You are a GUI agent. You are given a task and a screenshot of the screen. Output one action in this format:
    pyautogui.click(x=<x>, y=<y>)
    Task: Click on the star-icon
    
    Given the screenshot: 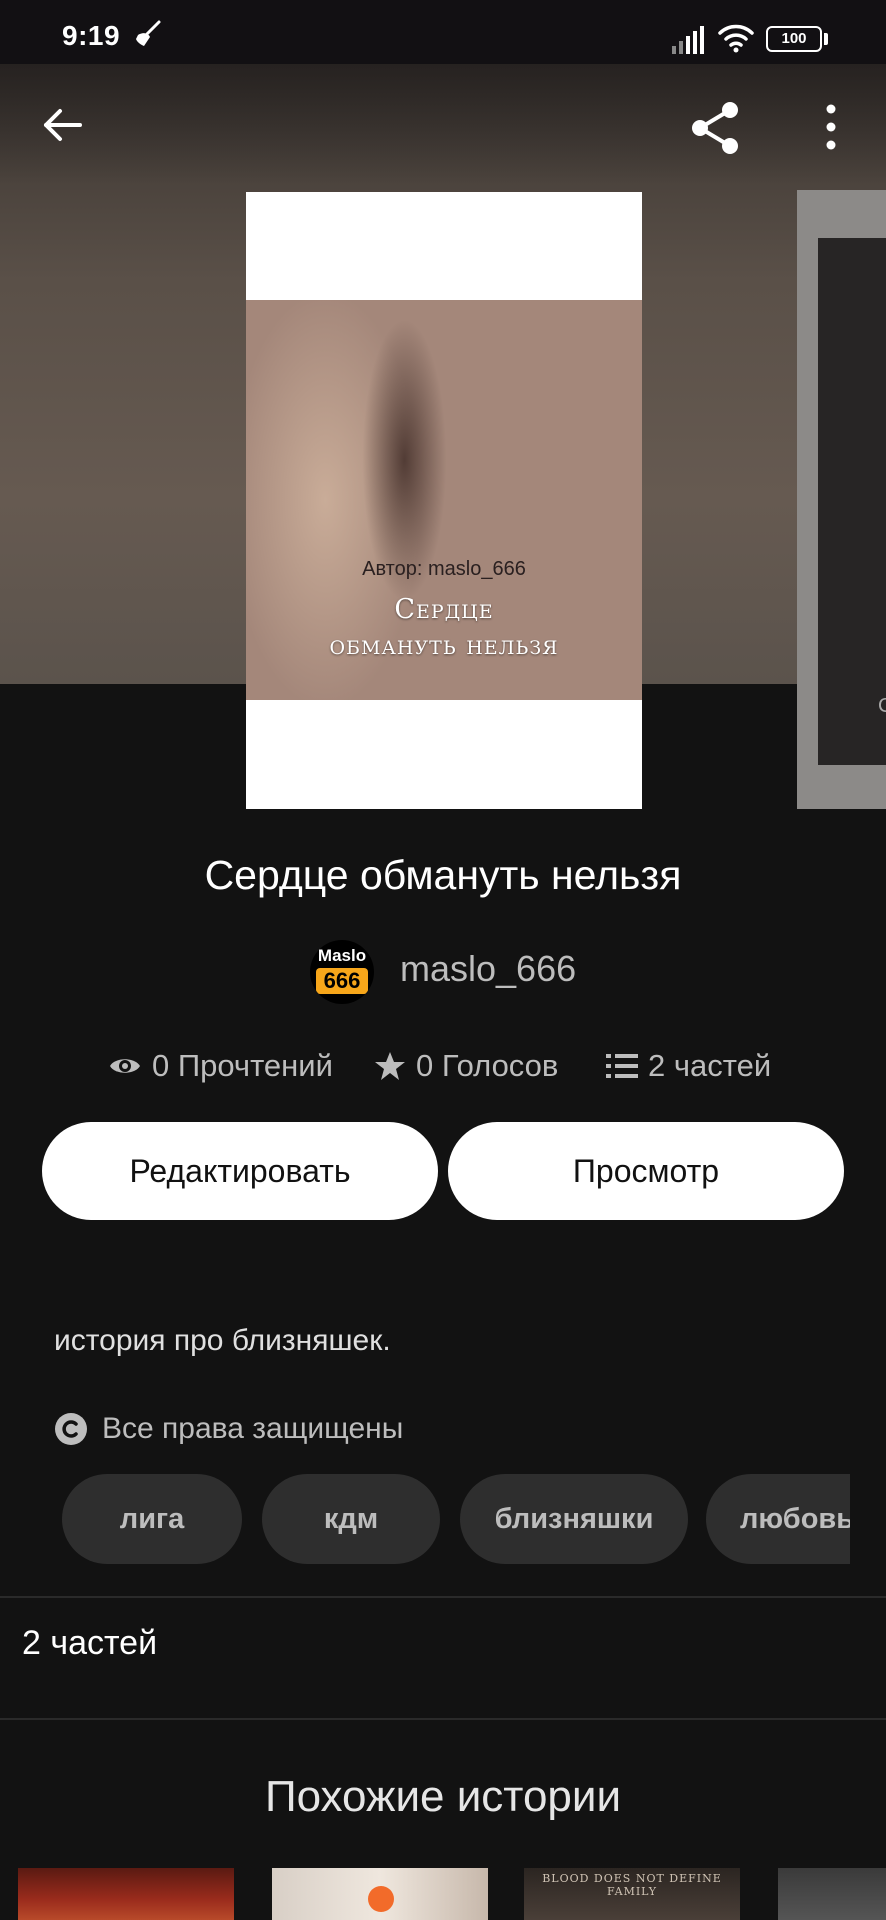 What is the action you would take?
    pyautogui.click(x=390, y=1066)
    